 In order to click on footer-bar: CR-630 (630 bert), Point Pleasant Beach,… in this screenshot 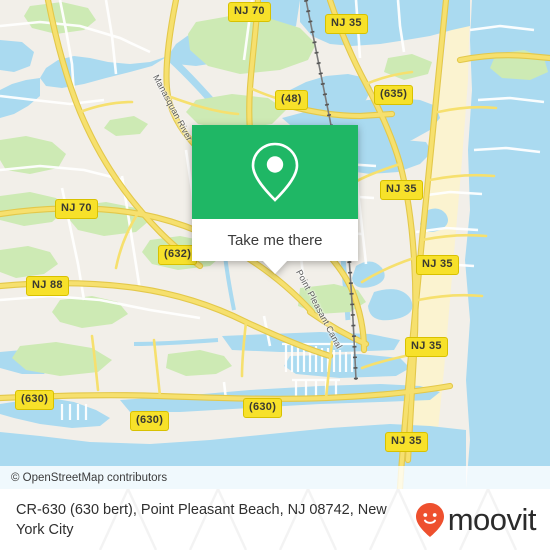, I will do `click(275, 519)`.